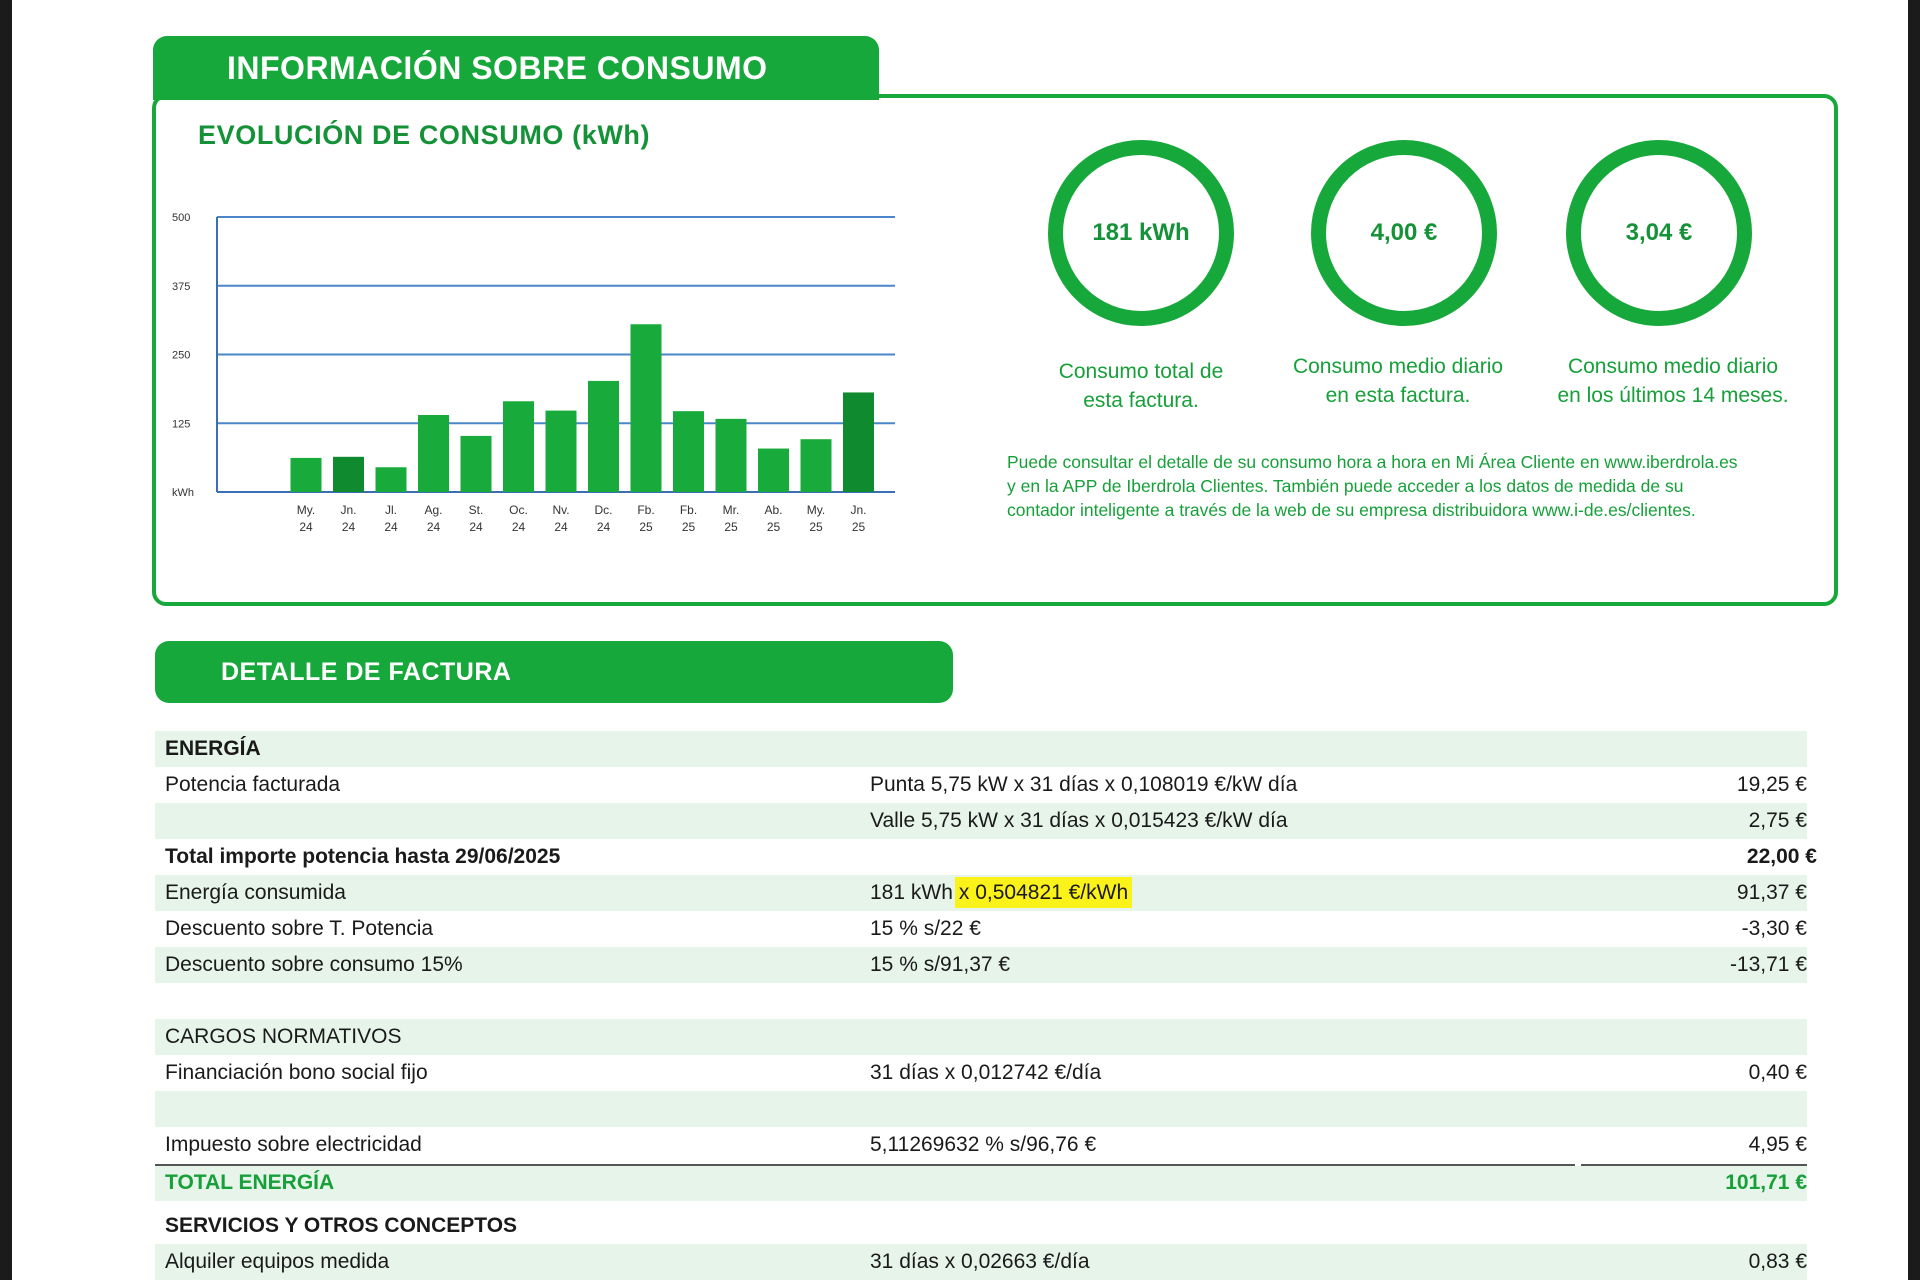 The image size is (1920, 1280). What do you see at coordinates (1914, 640) in the screenshot?
I see `window-frame-right` at bounding box center [1914, 640].